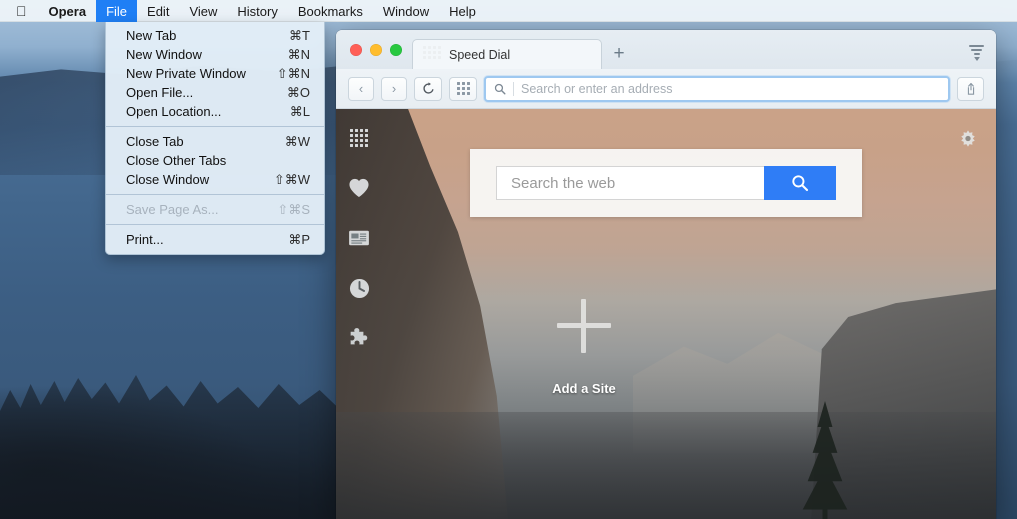 Image resolution: width=1017 pixels, height=519 pixels. I want to click on speed-dial-icon, so click(463, 88).